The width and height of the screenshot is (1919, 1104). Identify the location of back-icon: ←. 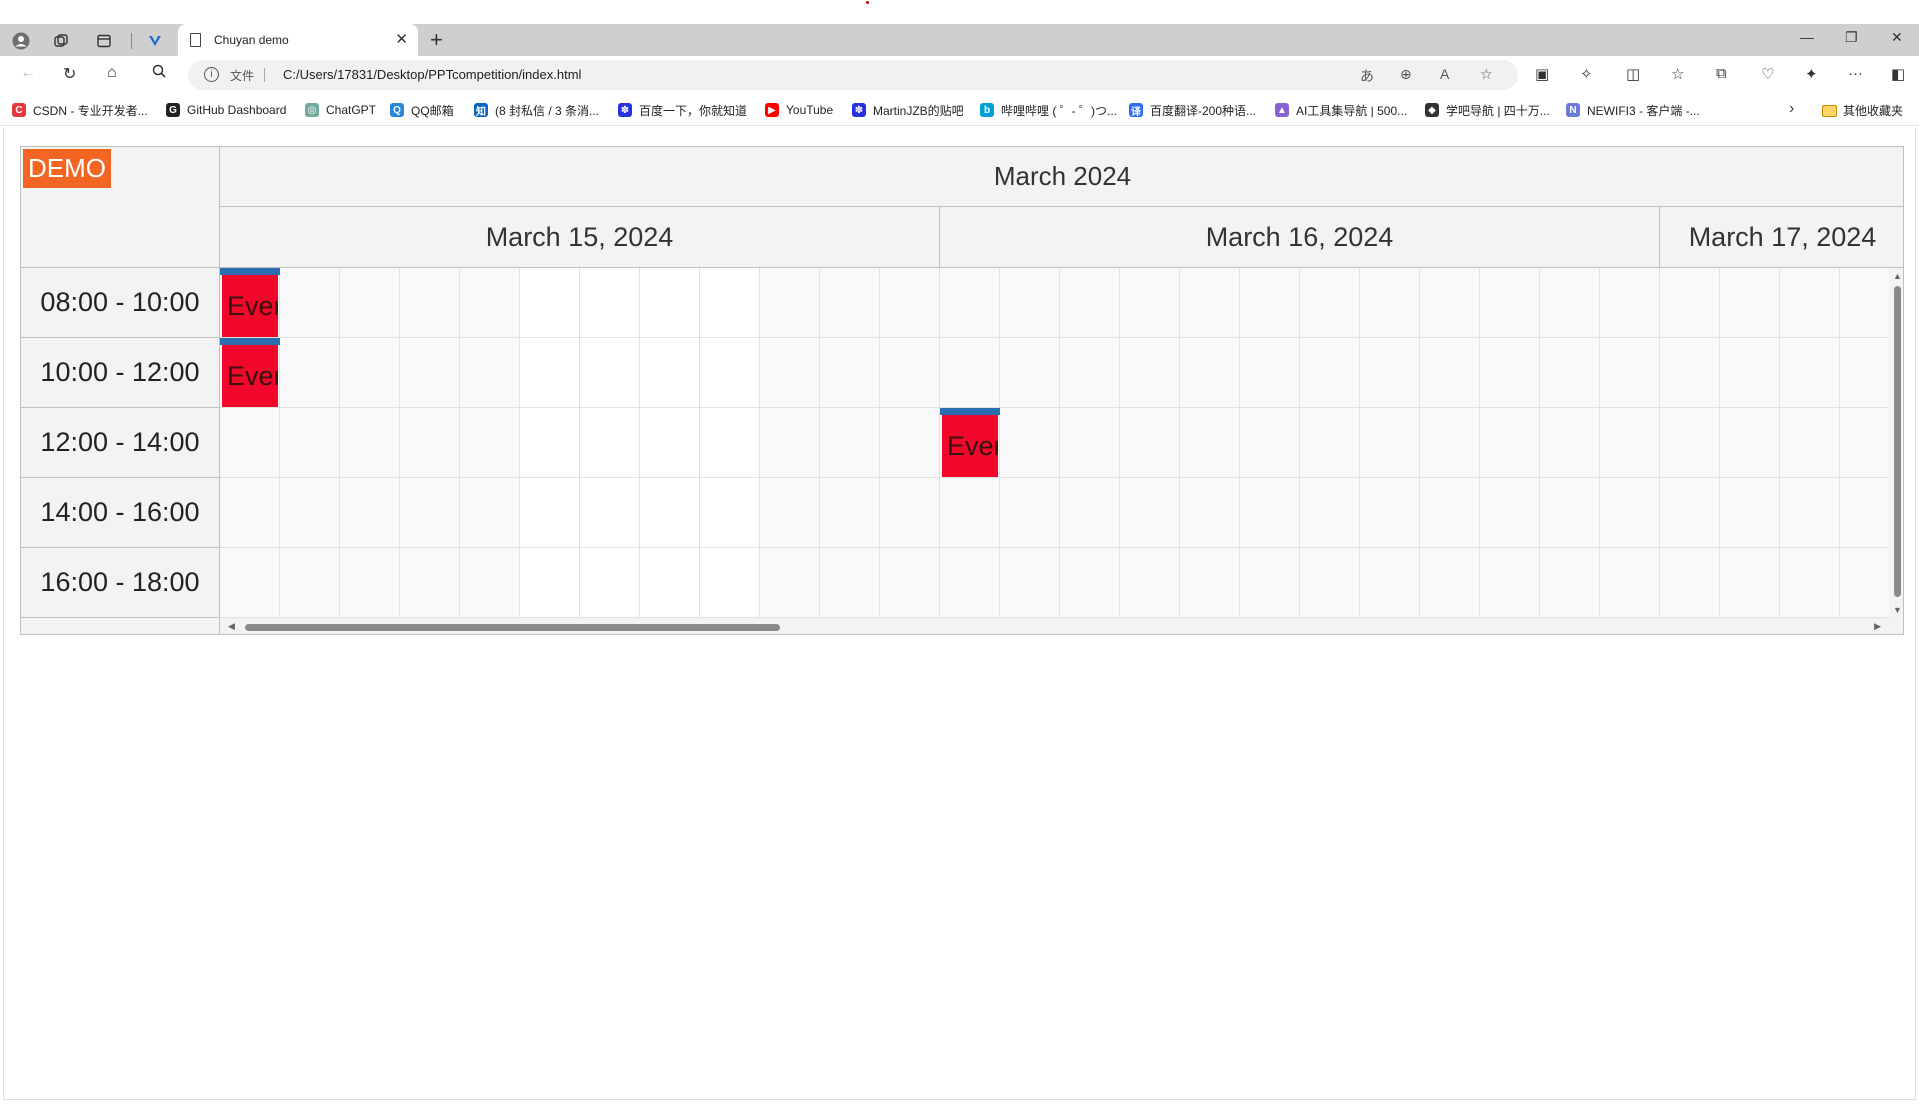
(28, 73).